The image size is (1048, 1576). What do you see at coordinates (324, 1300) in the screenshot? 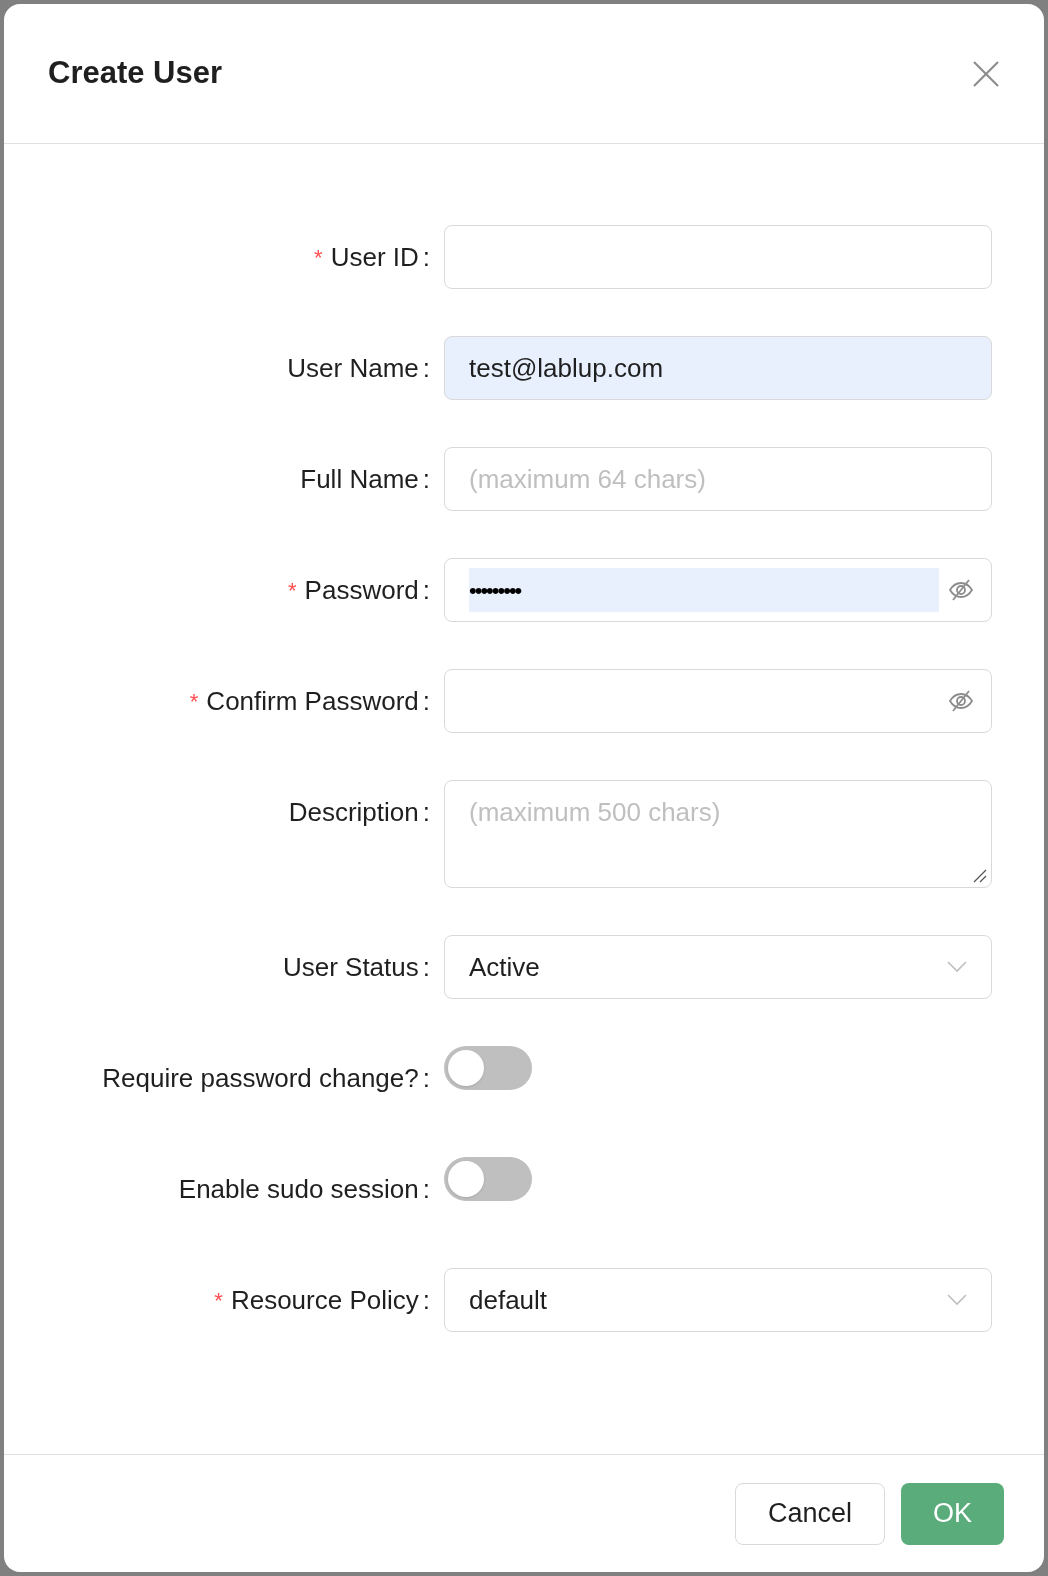
I see `field-label: Resource Policy` at bounding box center [324, 1300].